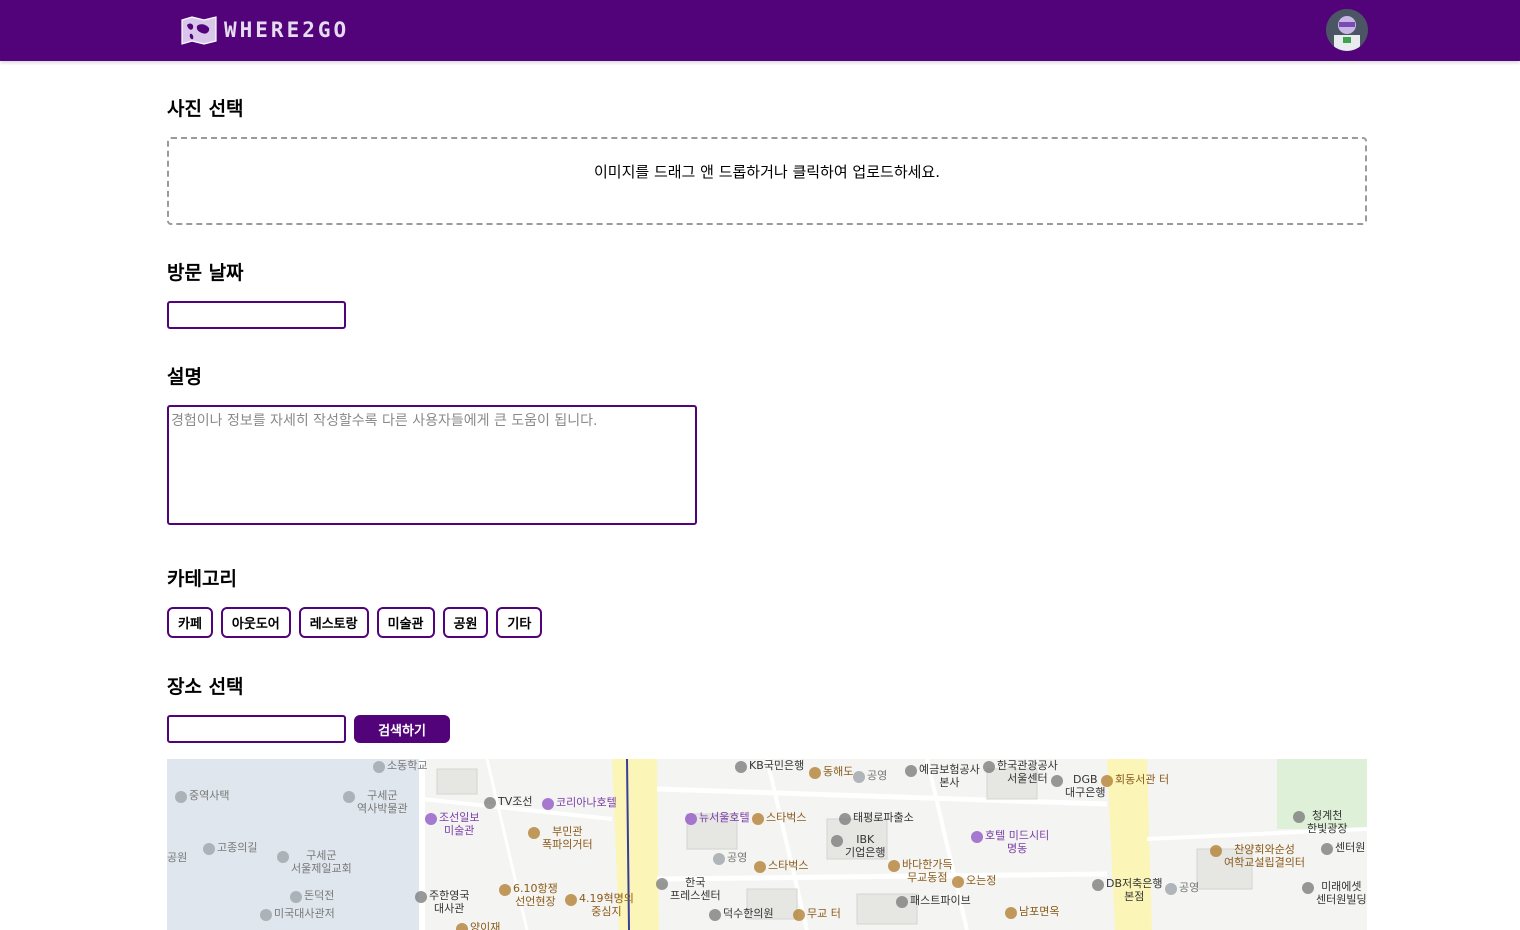  I want to click on map-poi-label: TV조선, so click(515, 801).